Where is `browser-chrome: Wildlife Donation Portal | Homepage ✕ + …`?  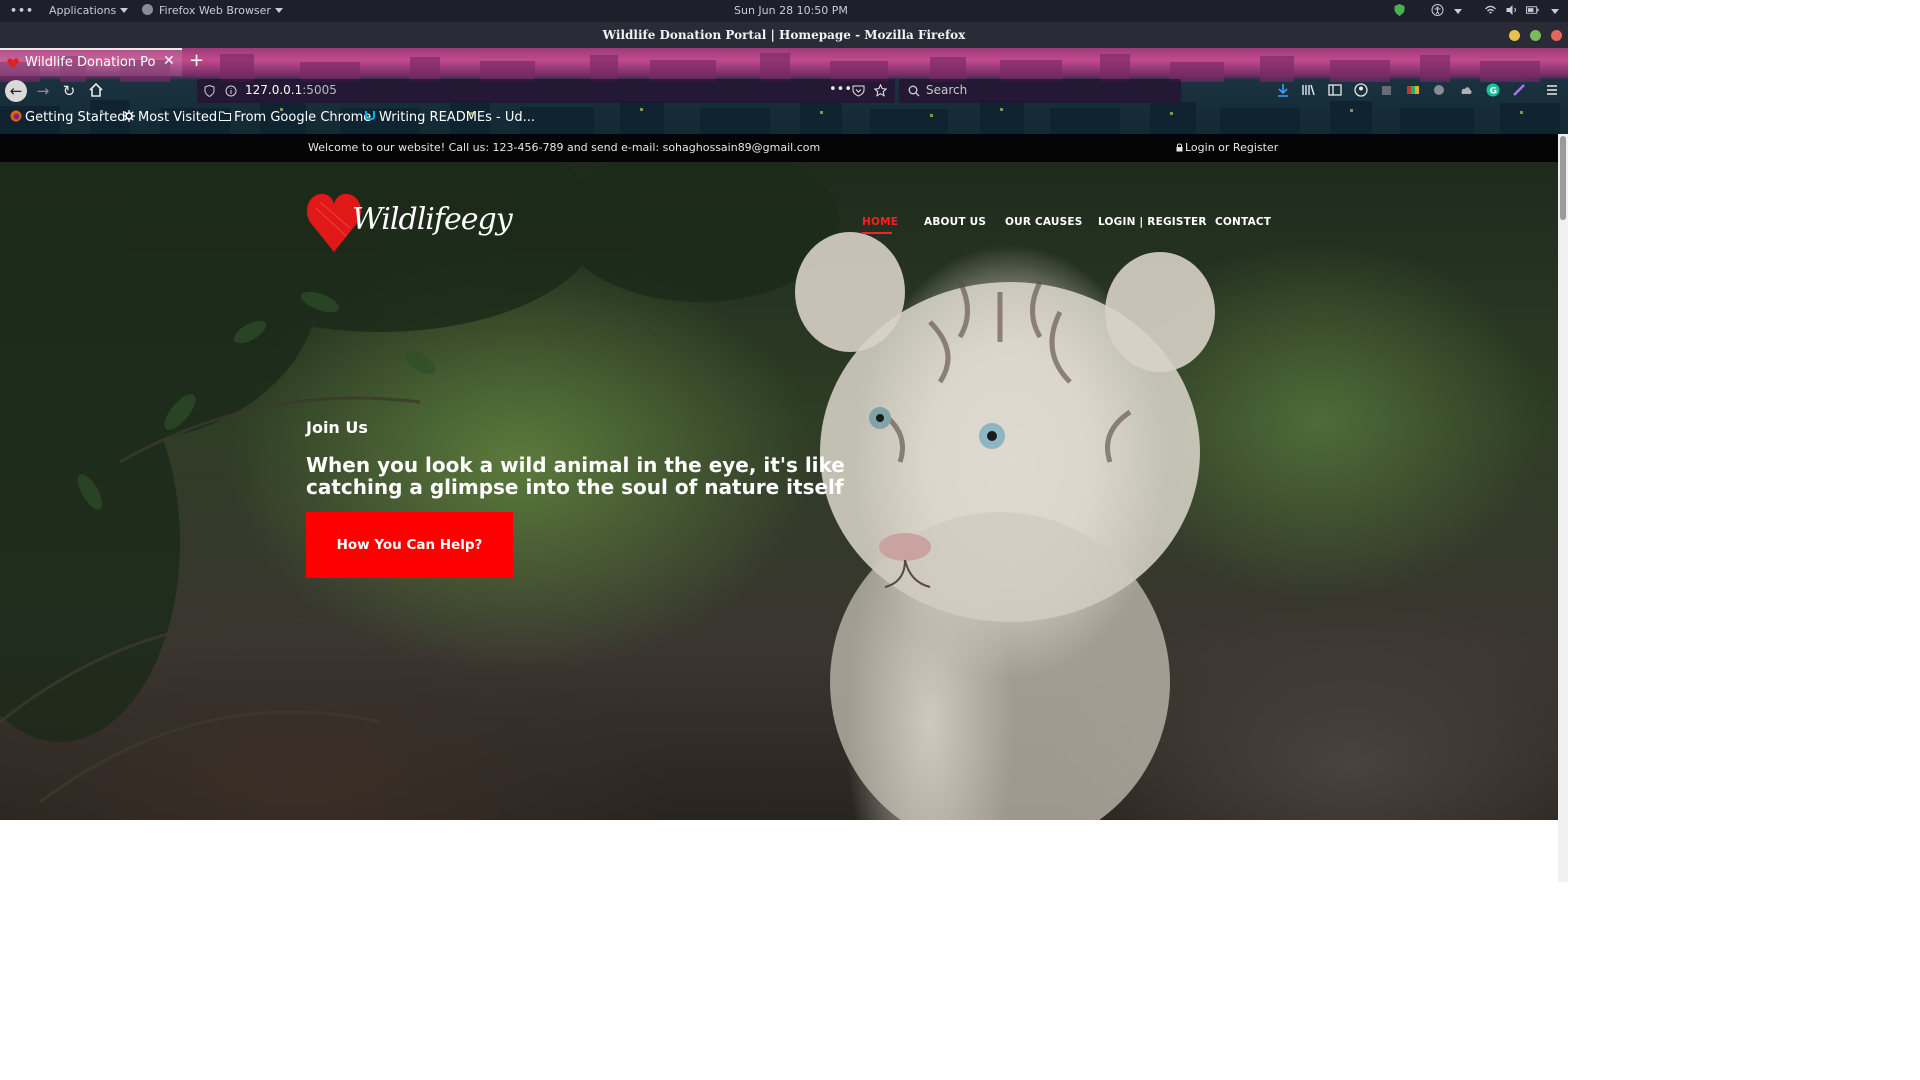
browser-chrome: Wildlife Donation Portal | Homepage ✕ + … is located at coordinates (784, 91).